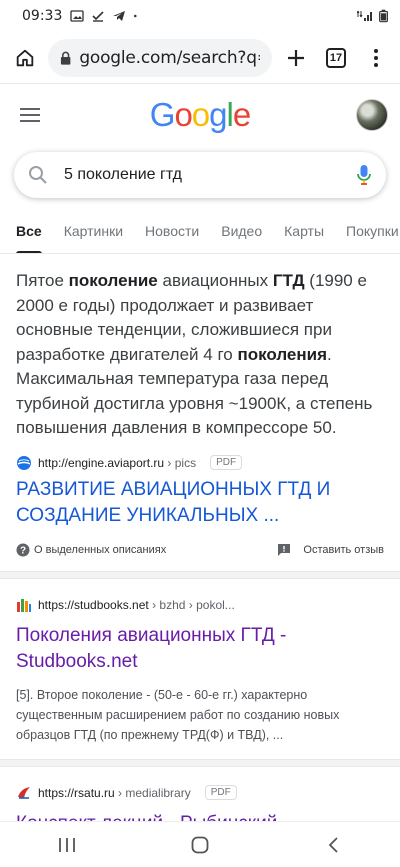  I want to click on plus-icon, so click(296, 57).